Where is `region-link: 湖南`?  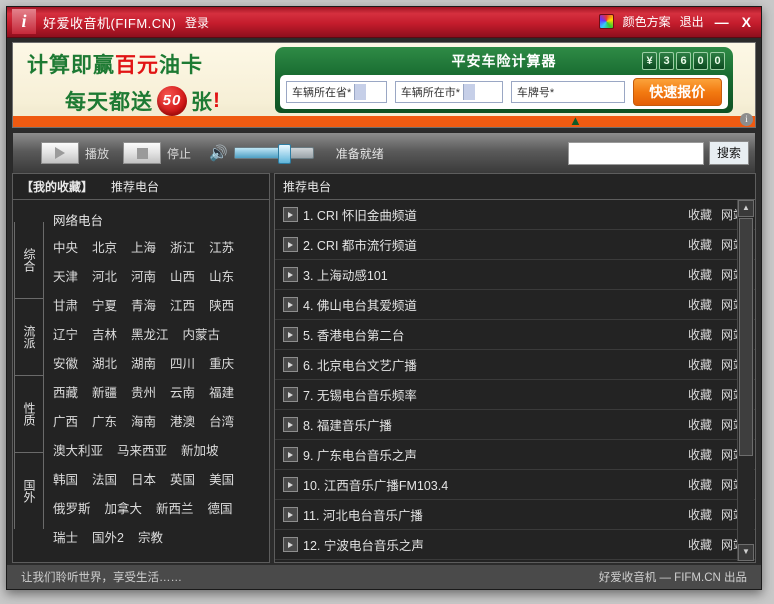
region-link: 湖南 is located at coordinates (143, 362).